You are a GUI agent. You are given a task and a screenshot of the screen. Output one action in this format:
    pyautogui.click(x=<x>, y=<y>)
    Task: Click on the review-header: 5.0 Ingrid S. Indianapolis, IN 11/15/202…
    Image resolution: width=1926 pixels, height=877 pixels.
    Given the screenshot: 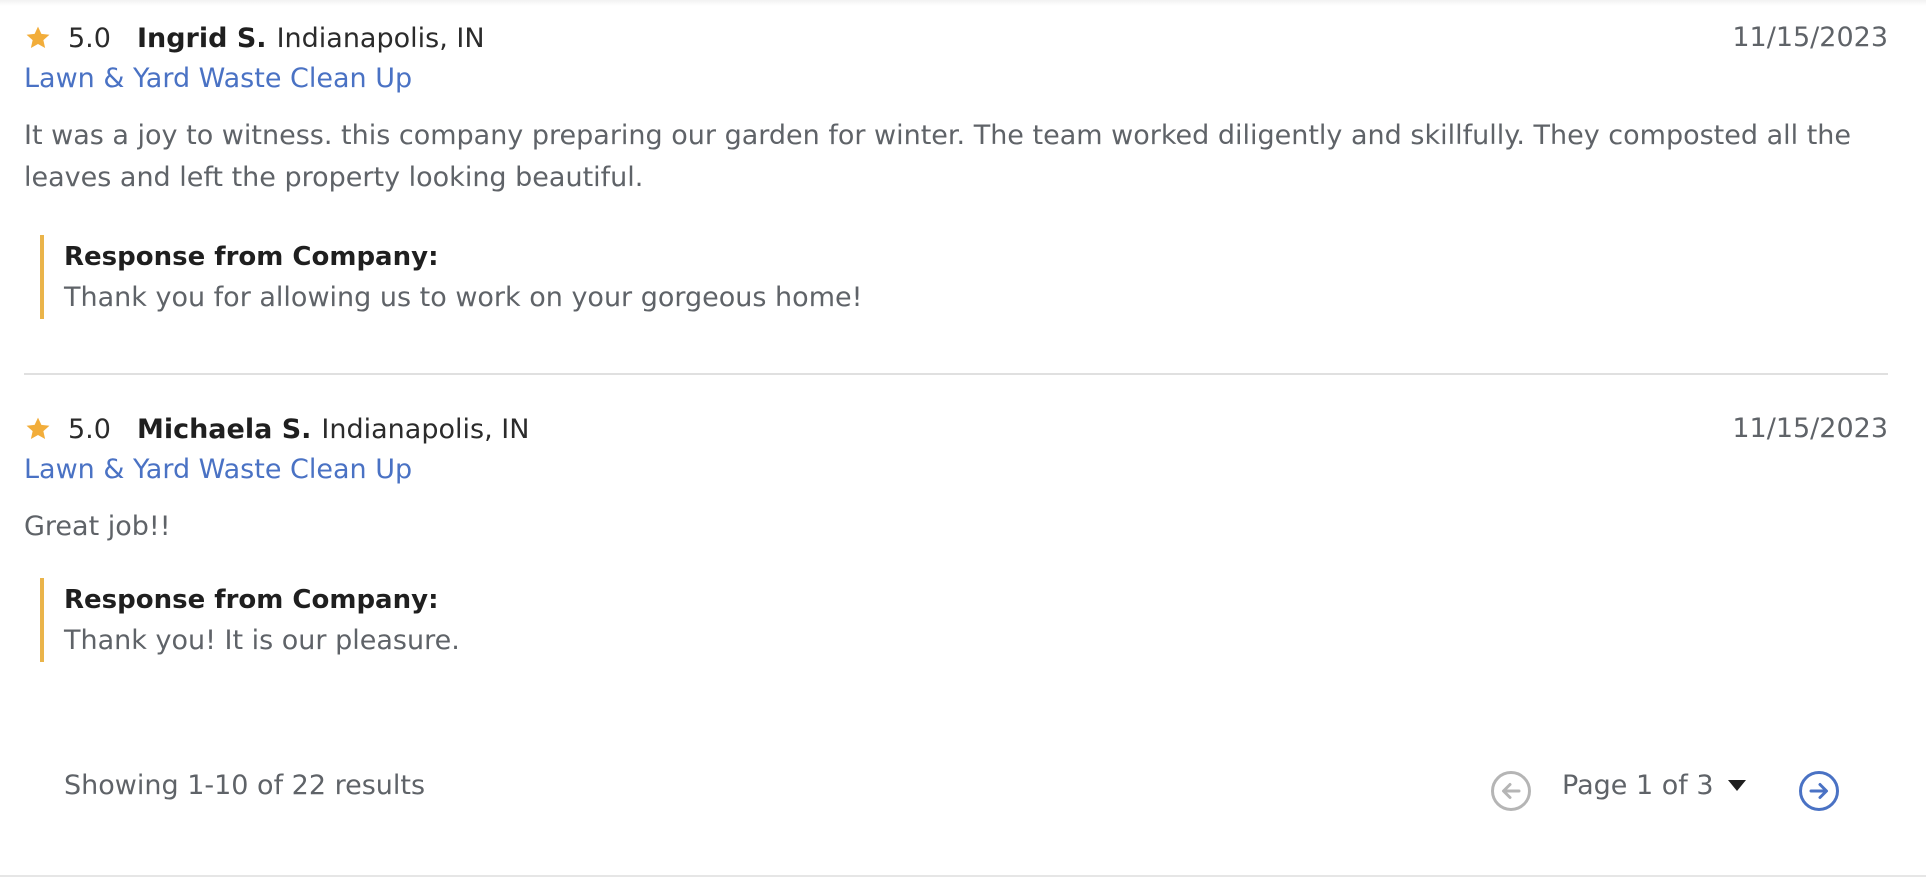 What is the action you would take?
    pyautogui.click(x=956, y=38)
    